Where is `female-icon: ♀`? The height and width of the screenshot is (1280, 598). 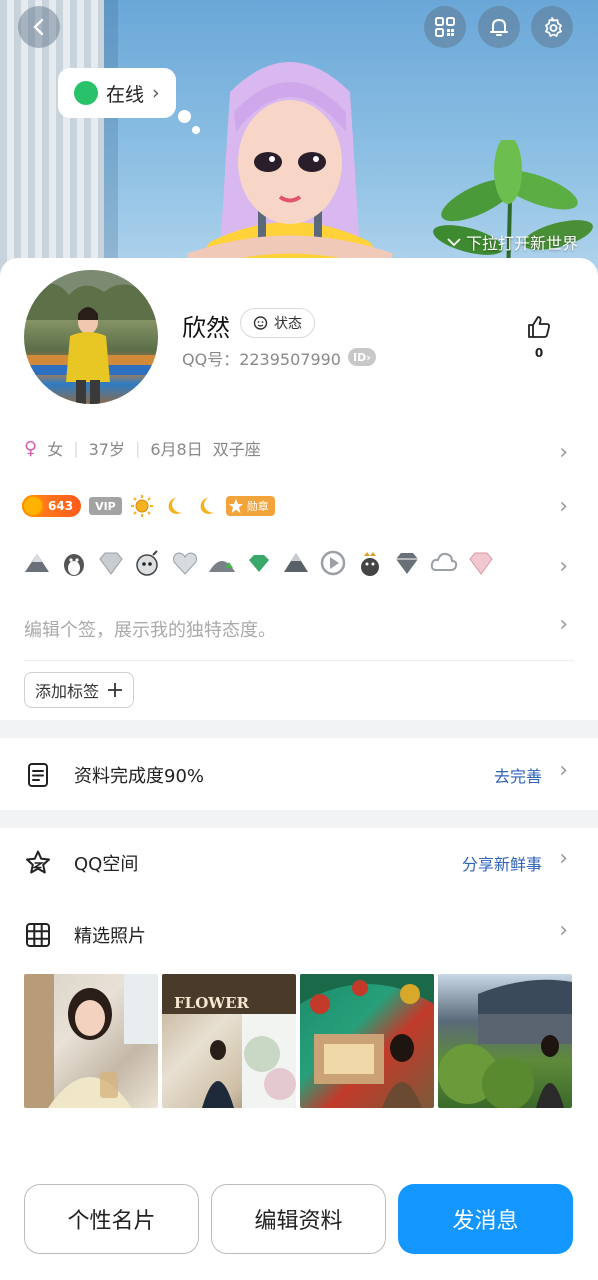
female-icon: ♀ is located at coordinates (31, 448).